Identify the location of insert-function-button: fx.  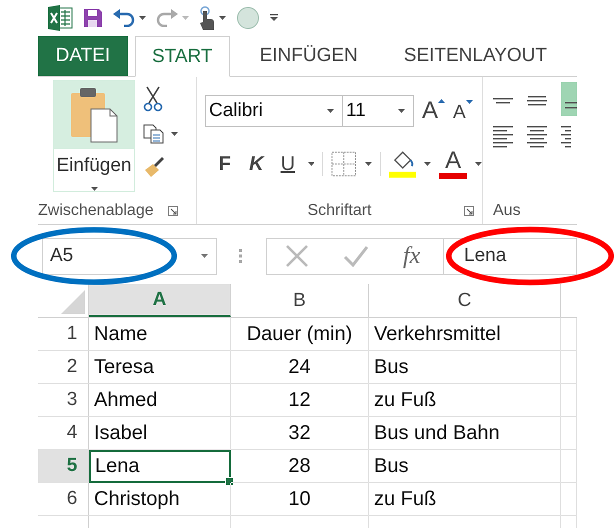
(411, 256).